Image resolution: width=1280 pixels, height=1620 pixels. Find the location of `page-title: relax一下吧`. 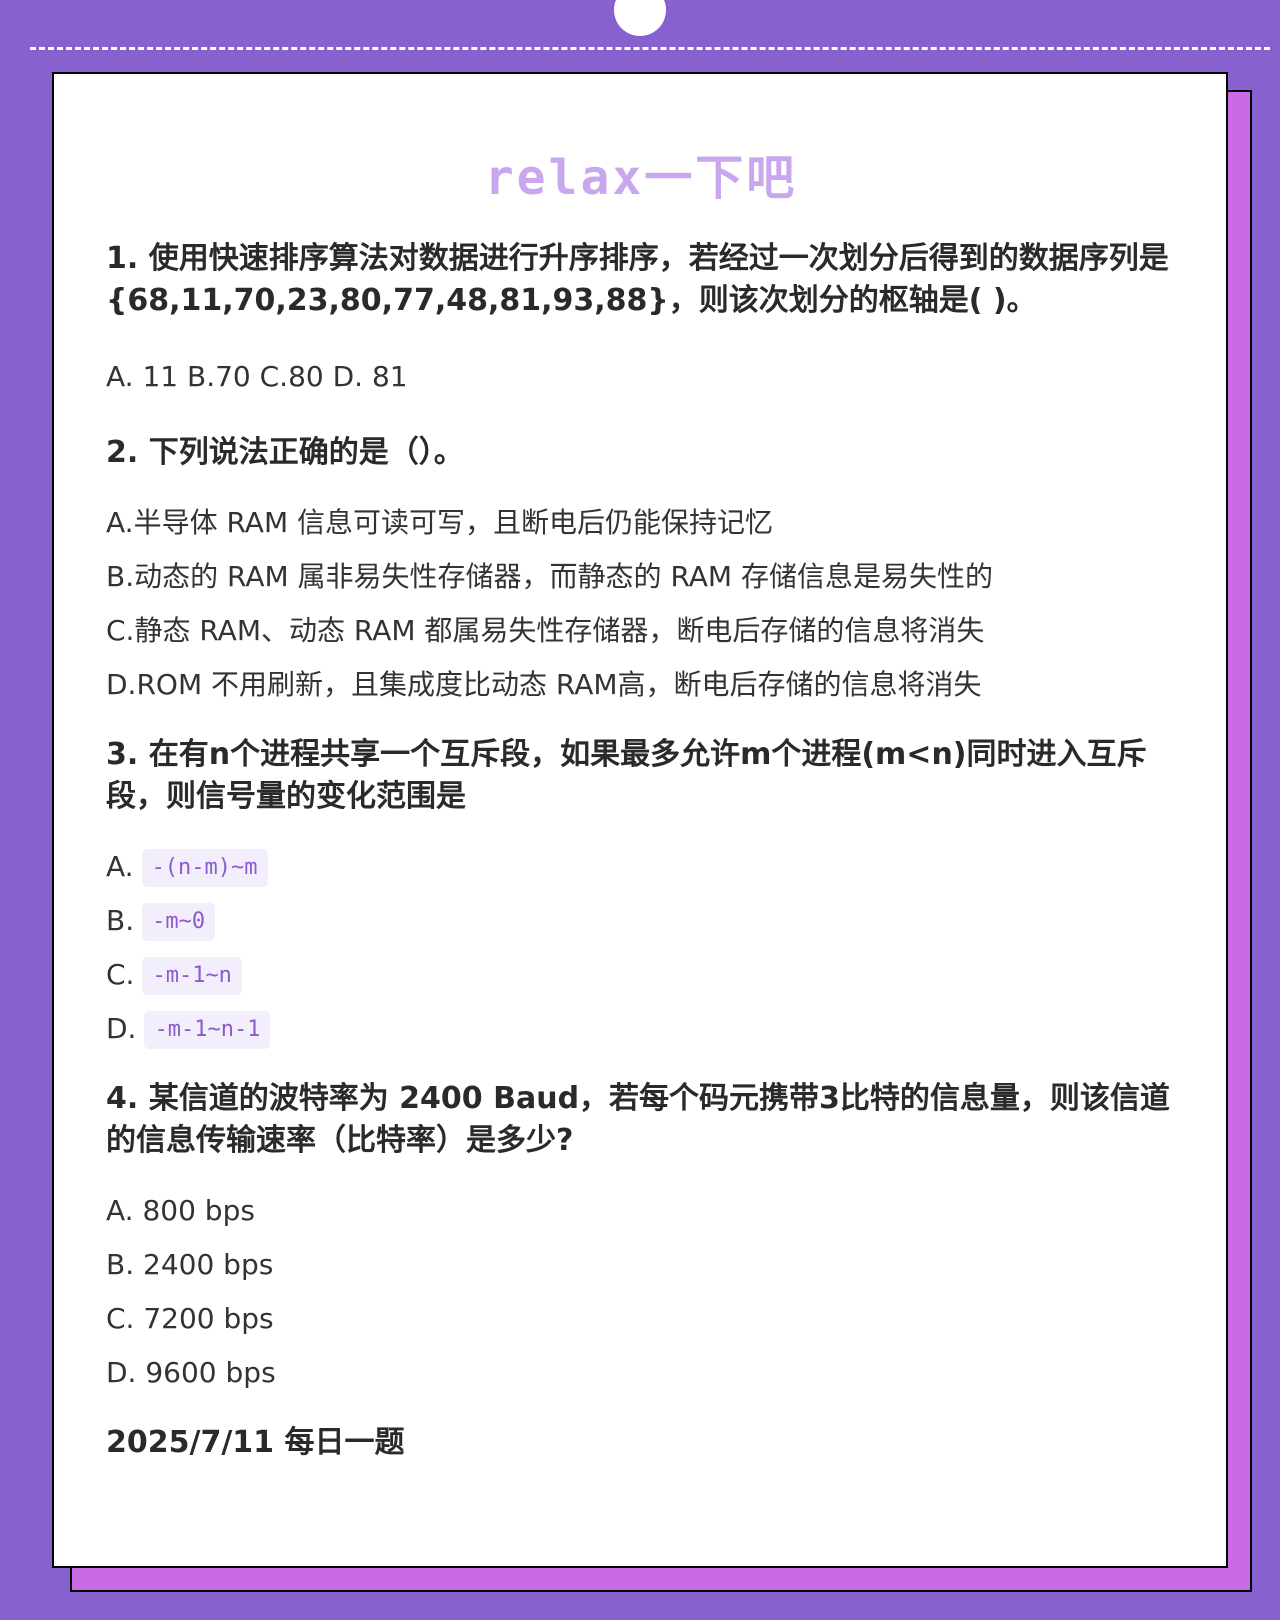

page-title: relax一下吧 is located at coordinates (641, 178).